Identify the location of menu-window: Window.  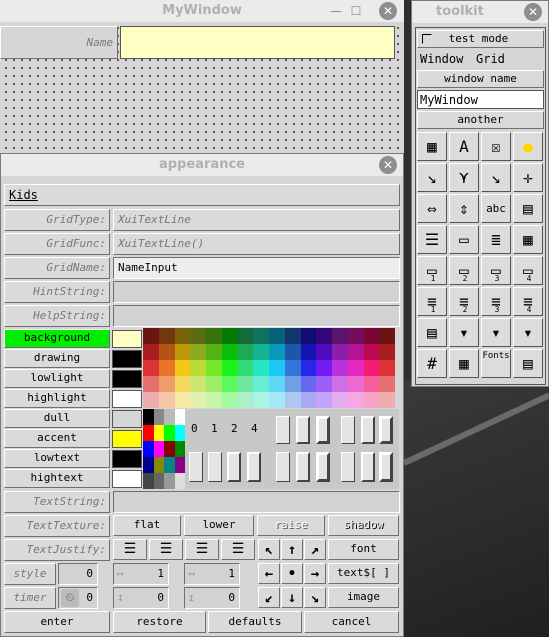
(441, 59).